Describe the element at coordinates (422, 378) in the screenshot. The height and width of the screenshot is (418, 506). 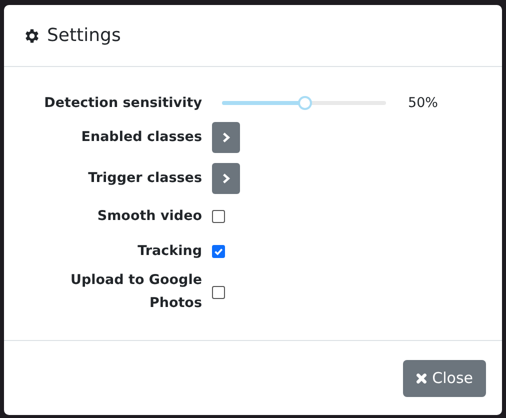
I see `close-icon` at that location.